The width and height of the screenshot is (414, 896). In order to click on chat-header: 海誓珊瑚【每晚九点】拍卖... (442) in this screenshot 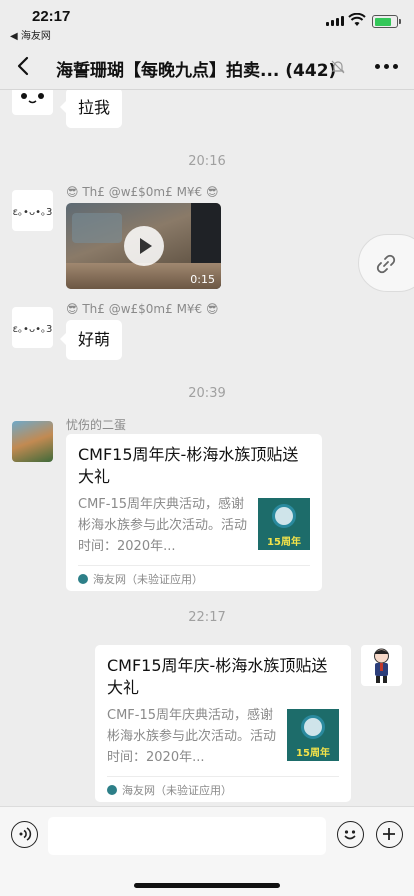, I will do `click(207, 67)`.